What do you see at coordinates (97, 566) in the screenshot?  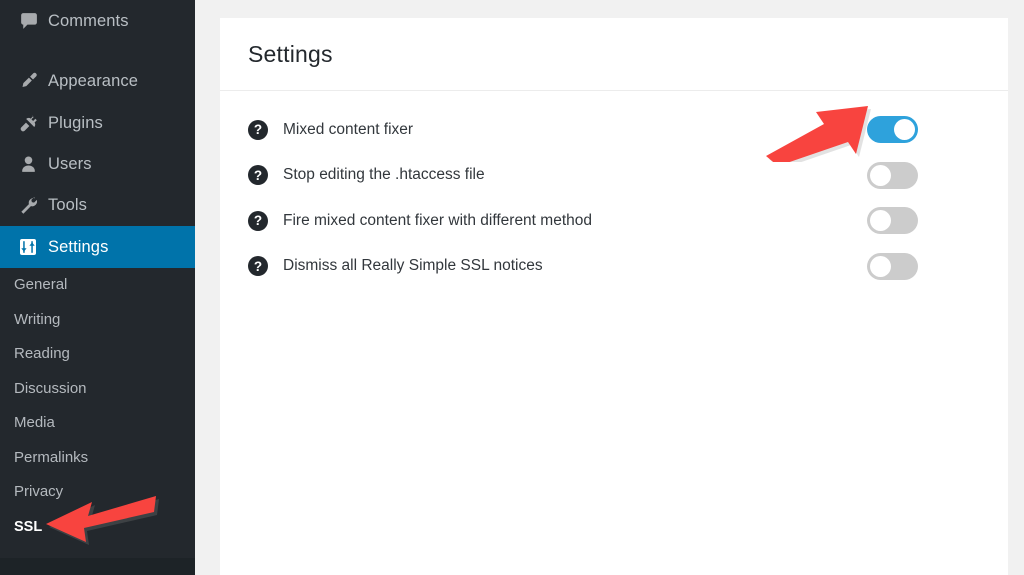 I see `sidebar-footer` at bounding box center [97, 566].